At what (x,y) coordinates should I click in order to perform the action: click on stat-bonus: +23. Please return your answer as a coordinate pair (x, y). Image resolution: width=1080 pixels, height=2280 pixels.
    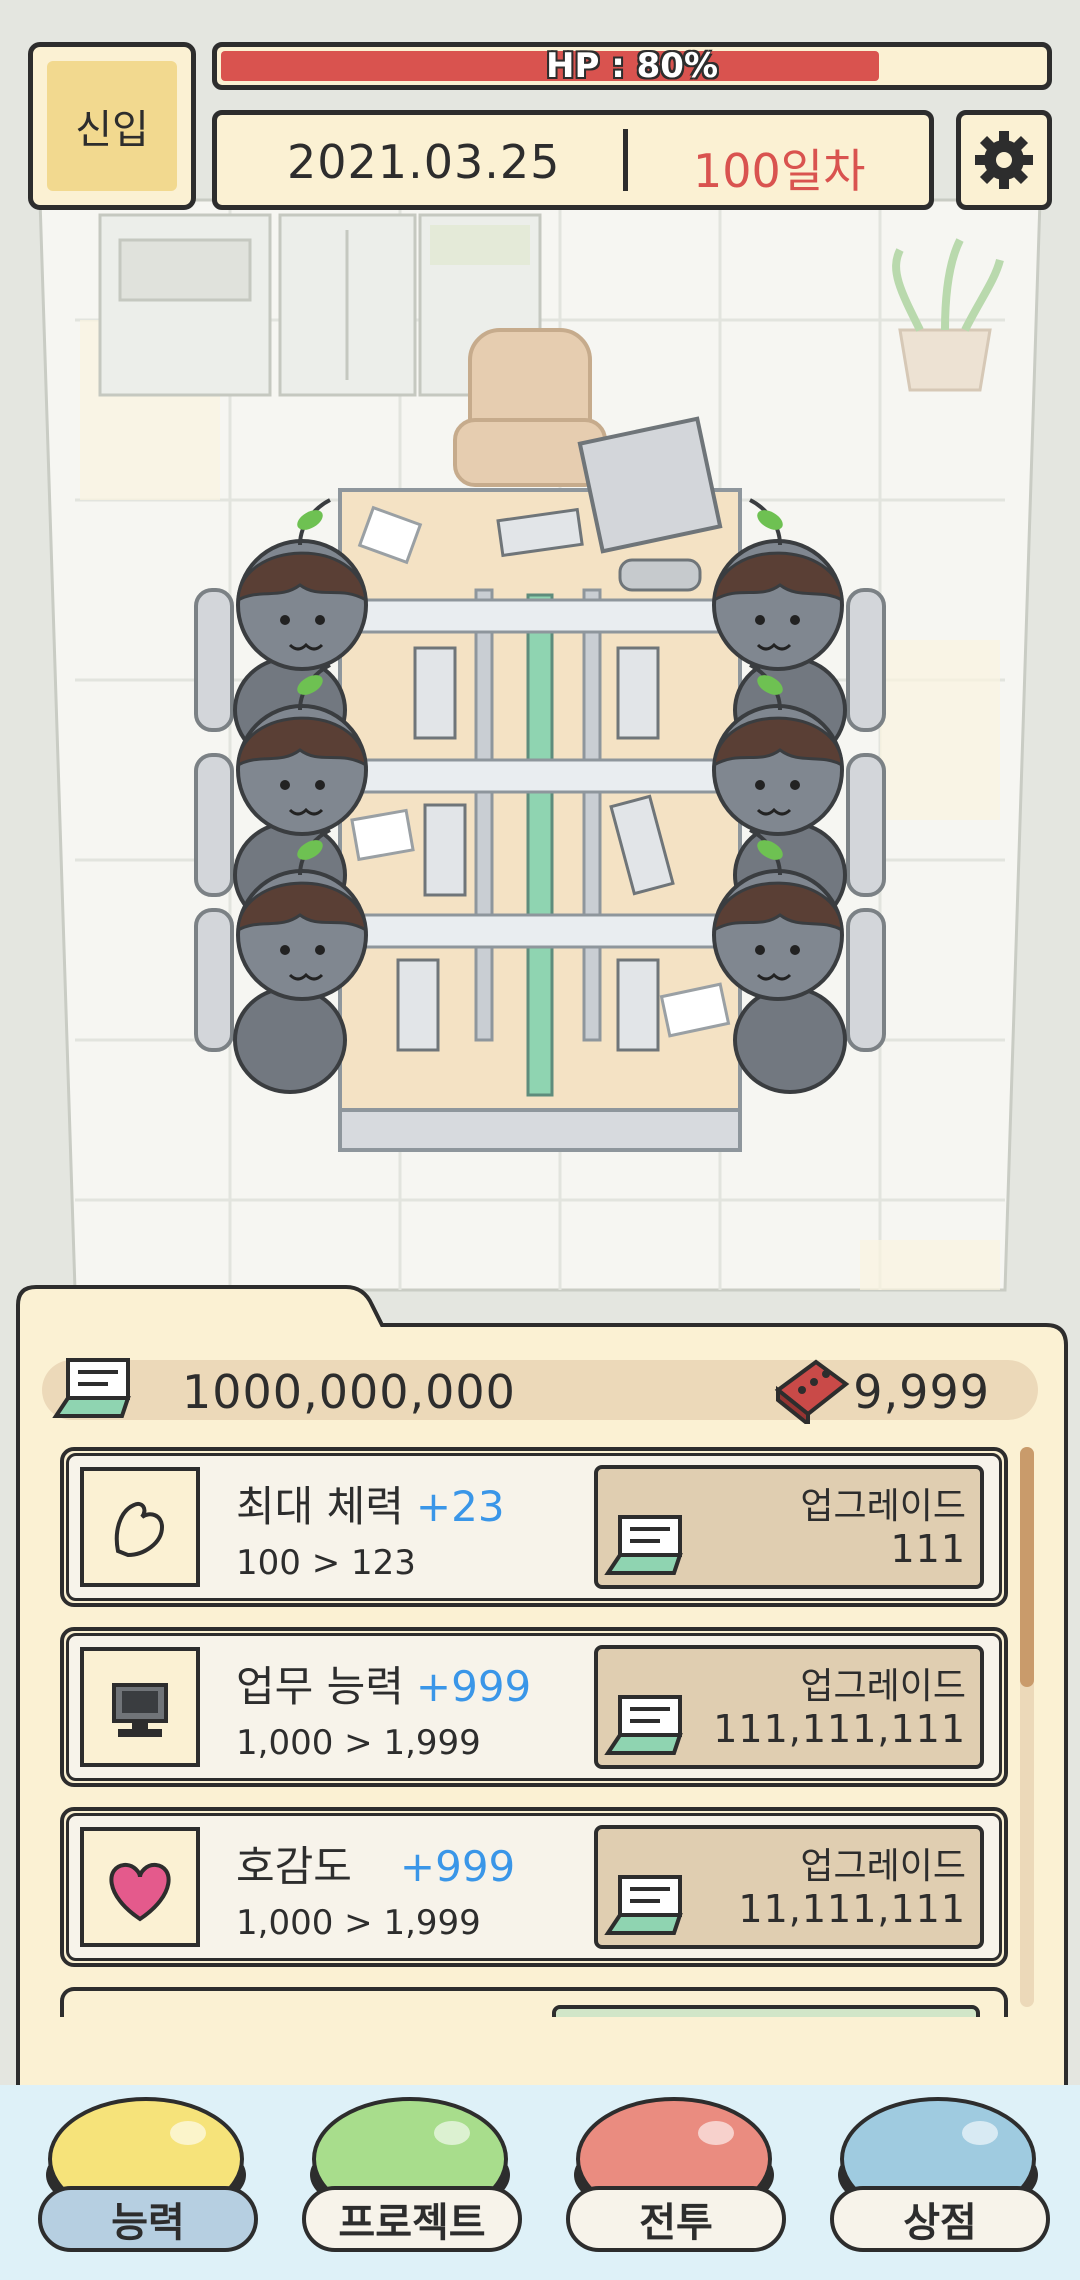
    Looking at the image, I should click on (460, 1506).